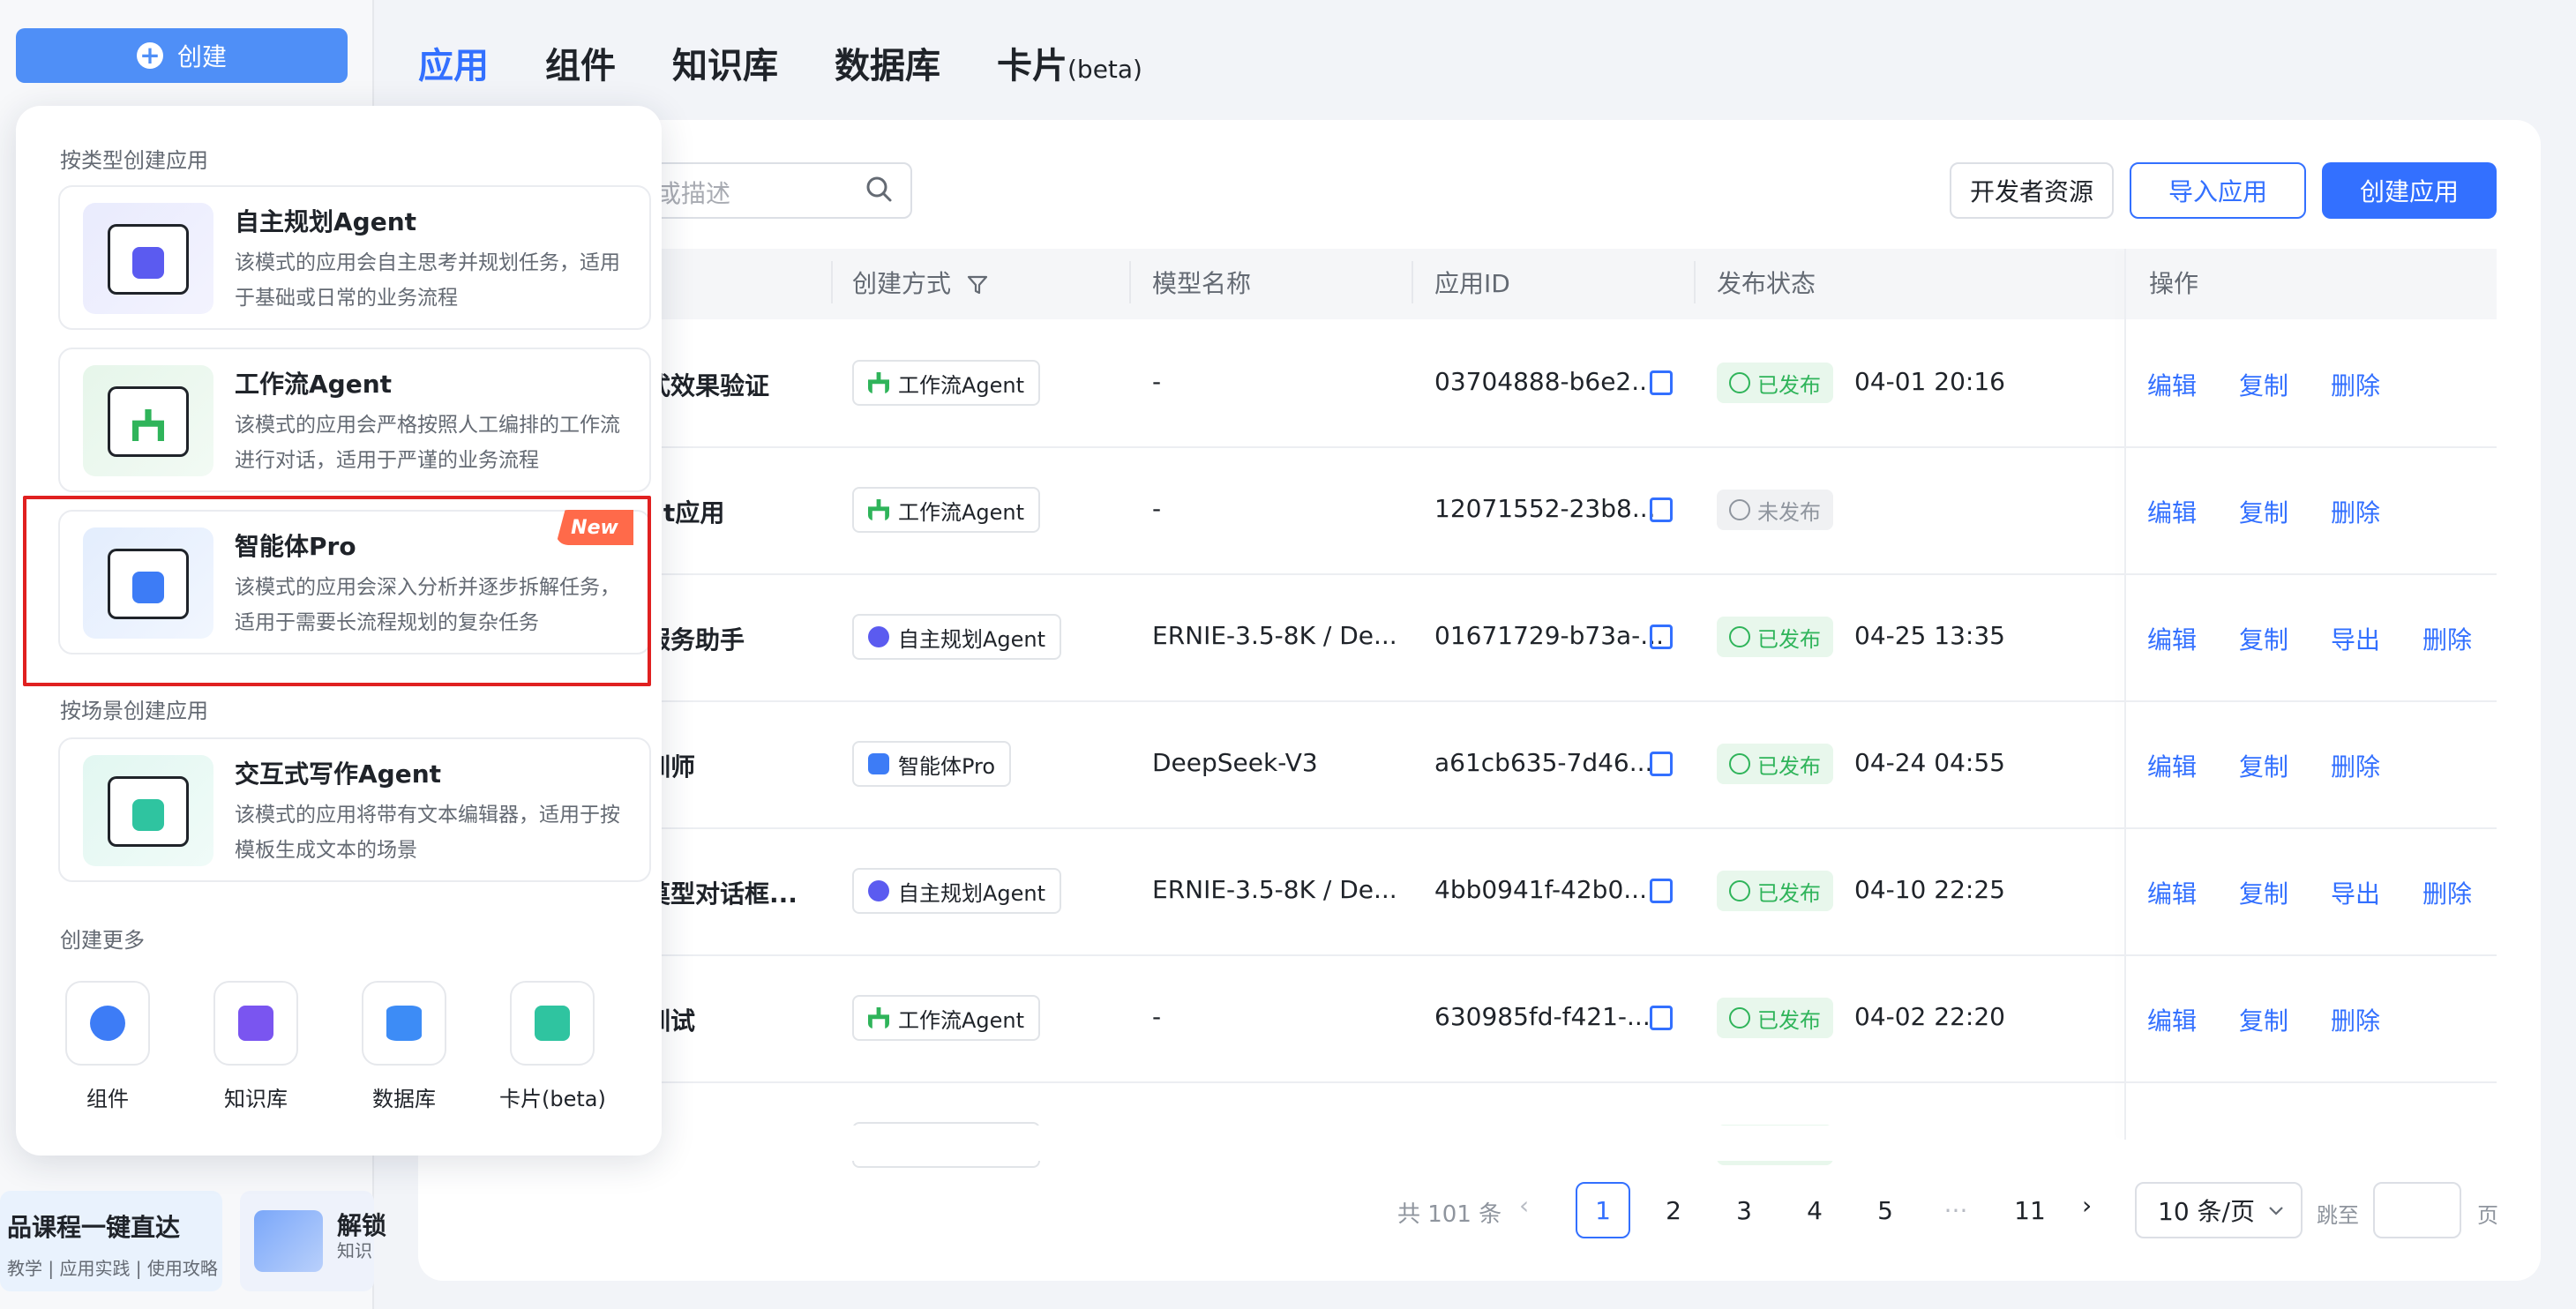 The width and height of the screenshot is (2576, 1309). I want to click on tab-components: 组件, so click(581, 62).